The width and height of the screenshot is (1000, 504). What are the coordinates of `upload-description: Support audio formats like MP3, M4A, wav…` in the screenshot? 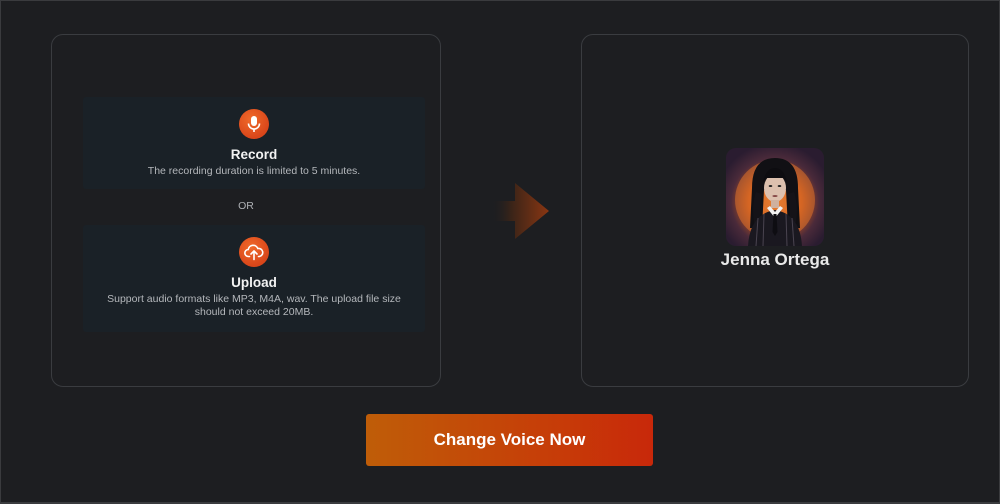 It's located at (254, 305).